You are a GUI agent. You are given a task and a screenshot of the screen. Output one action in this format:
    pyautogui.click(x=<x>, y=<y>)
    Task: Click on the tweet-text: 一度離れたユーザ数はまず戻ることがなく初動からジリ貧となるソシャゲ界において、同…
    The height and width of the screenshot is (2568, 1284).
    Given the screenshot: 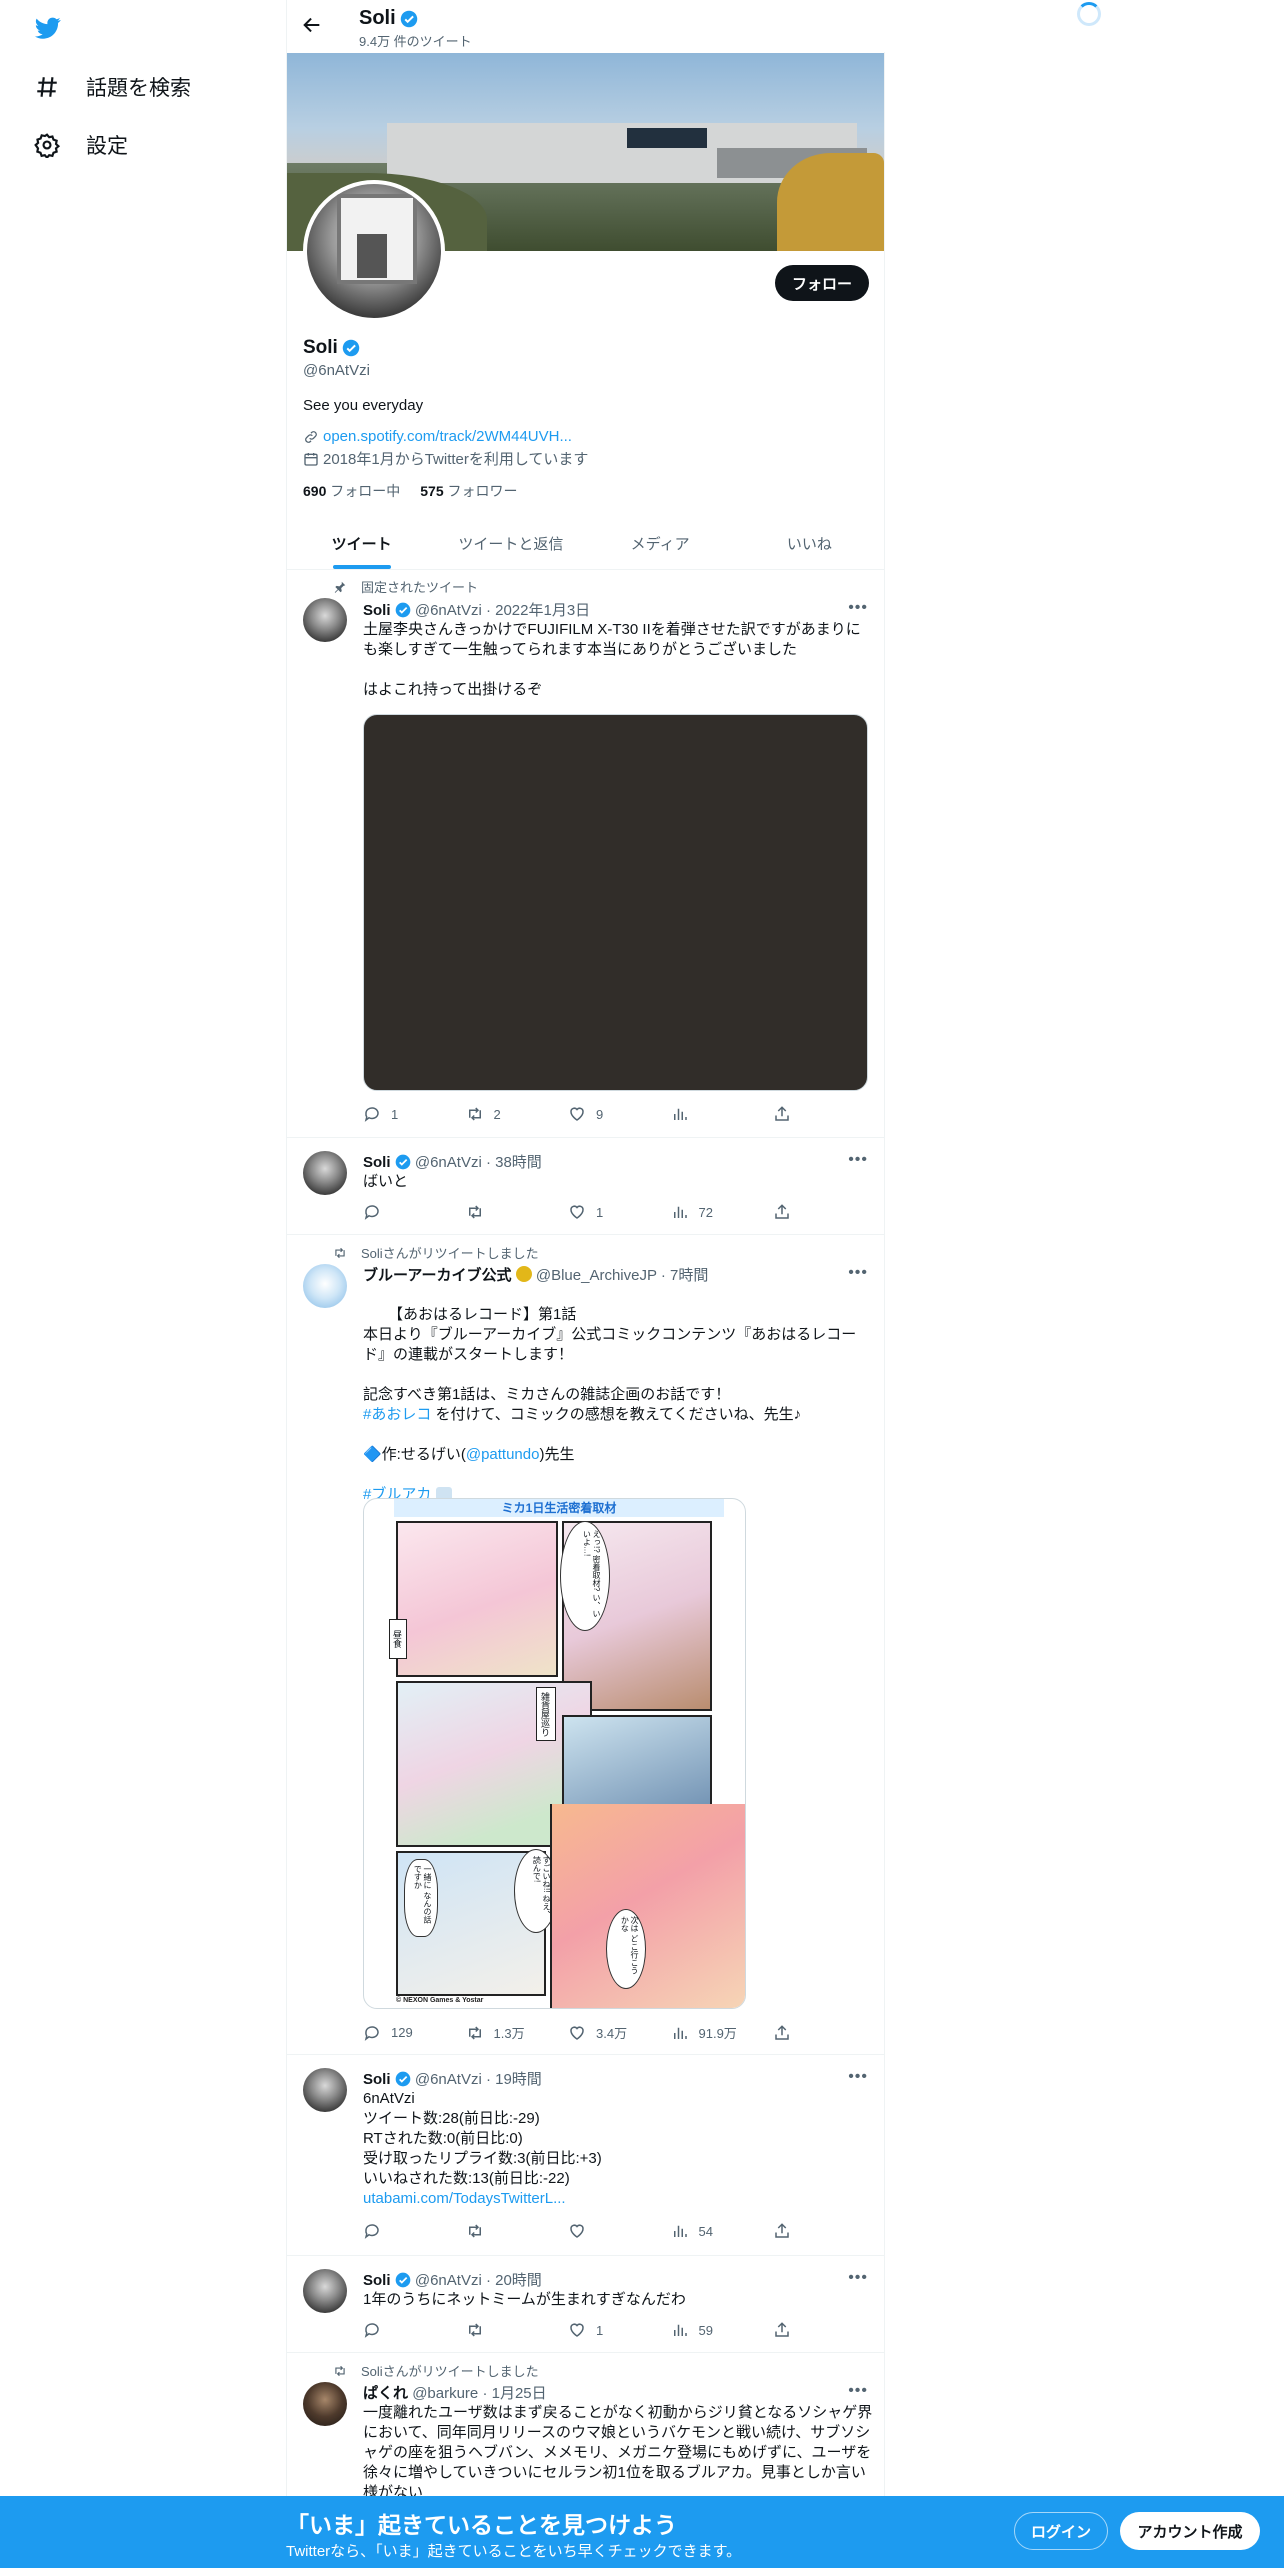 What is the action you would take?
    pyautogui.click(x=618, y=2452)
    